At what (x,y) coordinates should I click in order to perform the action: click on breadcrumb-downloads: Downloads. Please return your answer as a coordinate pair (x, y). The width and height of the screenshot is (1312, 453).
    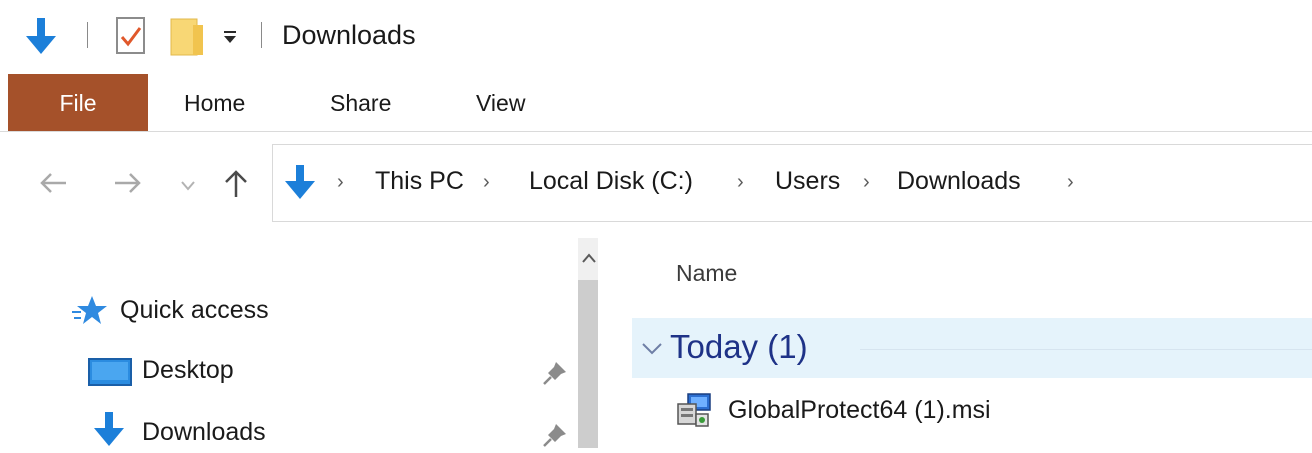
    Looking at the image, I should click on (959, 181).